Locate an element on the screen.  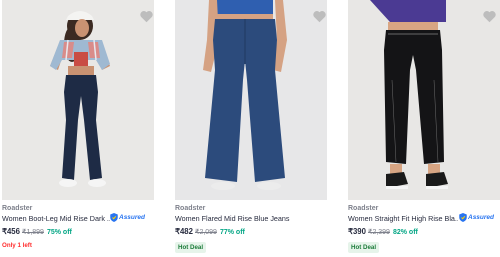
product-discount: 82% off is located at coordinates (405, 232).